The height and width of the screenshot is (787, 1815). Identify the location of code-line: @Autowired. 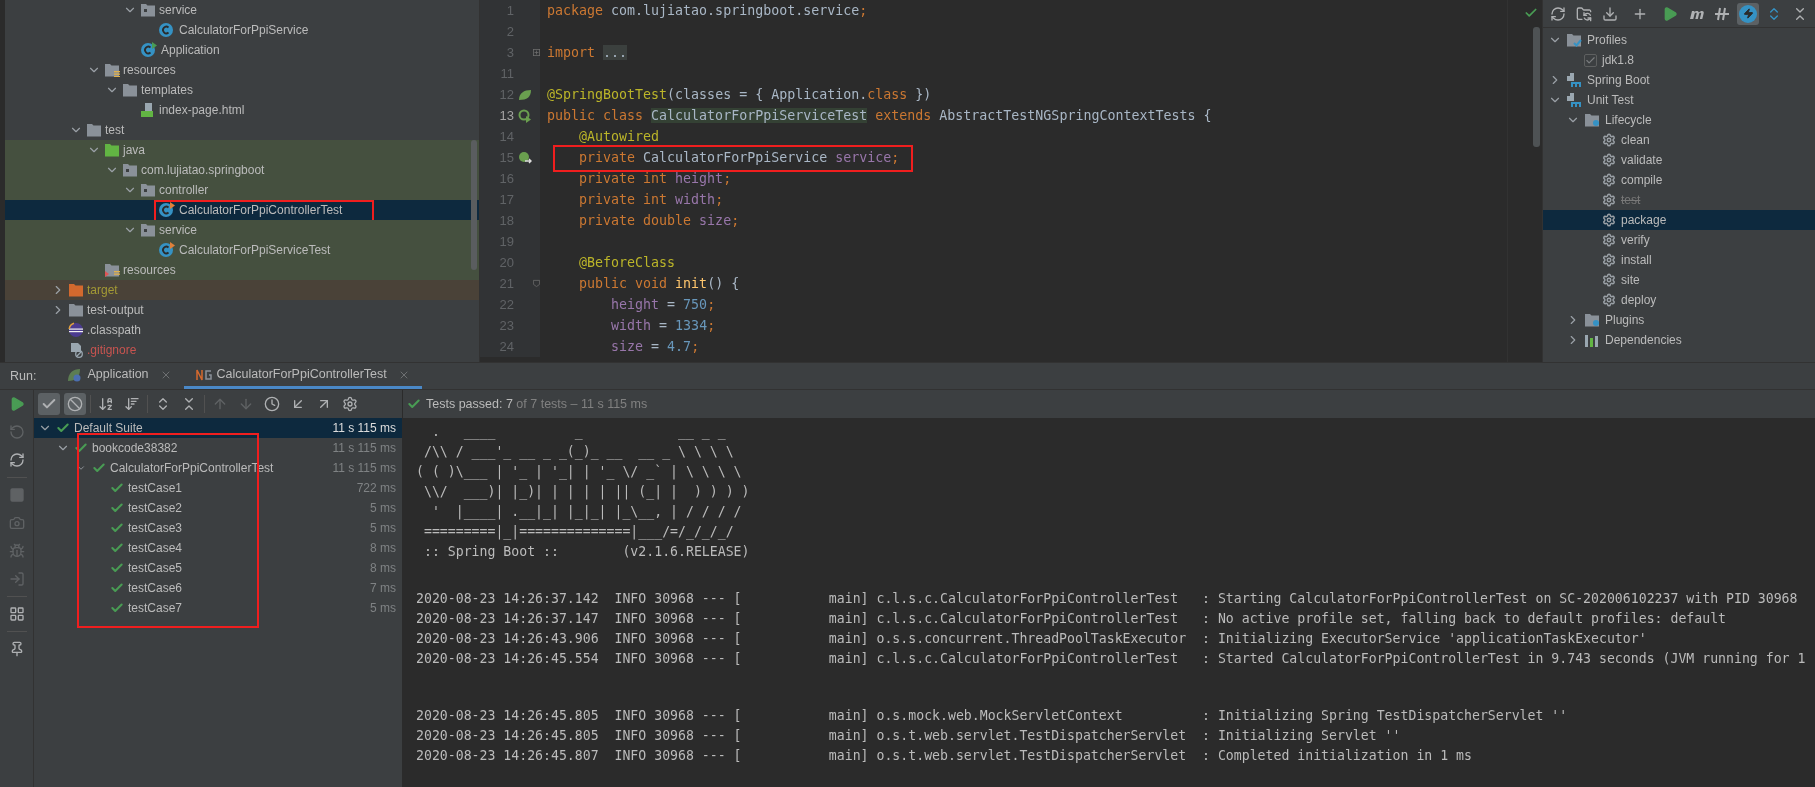
(619, 136).